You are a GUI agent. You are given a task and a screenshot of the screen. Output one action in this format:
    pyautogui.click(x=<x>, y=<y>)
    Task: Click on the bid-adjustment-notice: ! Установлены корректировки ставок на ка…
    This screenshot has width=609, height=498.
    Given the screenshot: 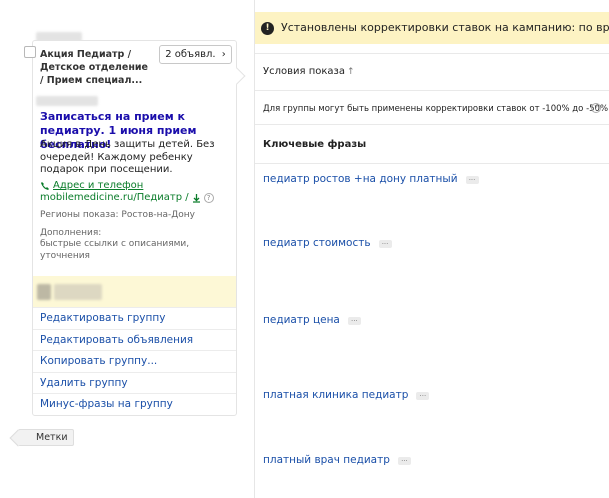 What is the action you would take?
    pyautogui.click(x=432, y=28)
    